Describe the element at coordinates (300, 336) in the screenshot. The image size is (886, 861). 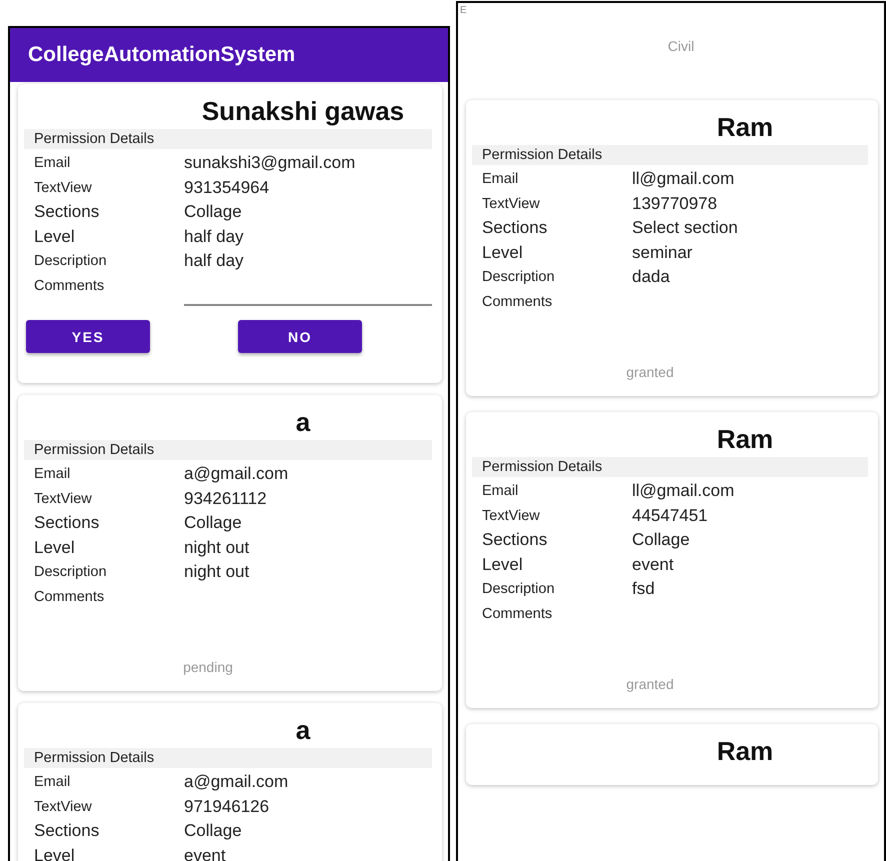
I see `no-button: NO` at that location.